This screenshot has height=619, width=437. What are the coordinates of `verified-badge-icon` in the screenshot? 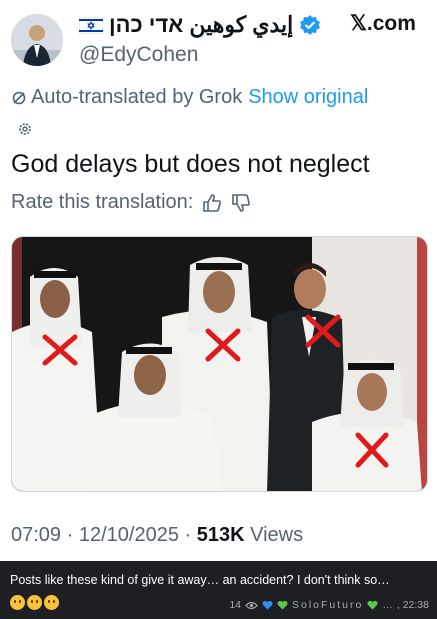 It's located at (310, 25).